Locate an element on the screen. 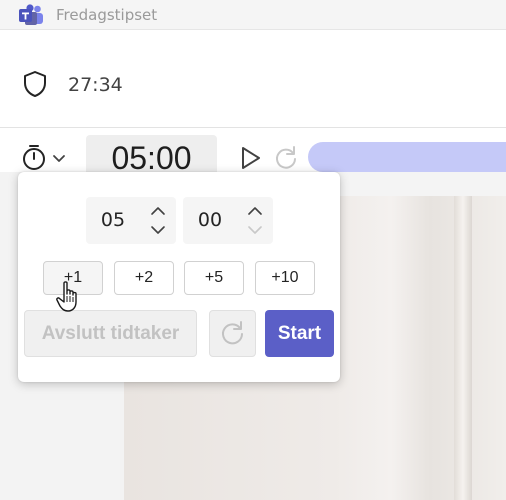  end-timer-button: Avslutt tidtaker is located at coordinates (110, 333).